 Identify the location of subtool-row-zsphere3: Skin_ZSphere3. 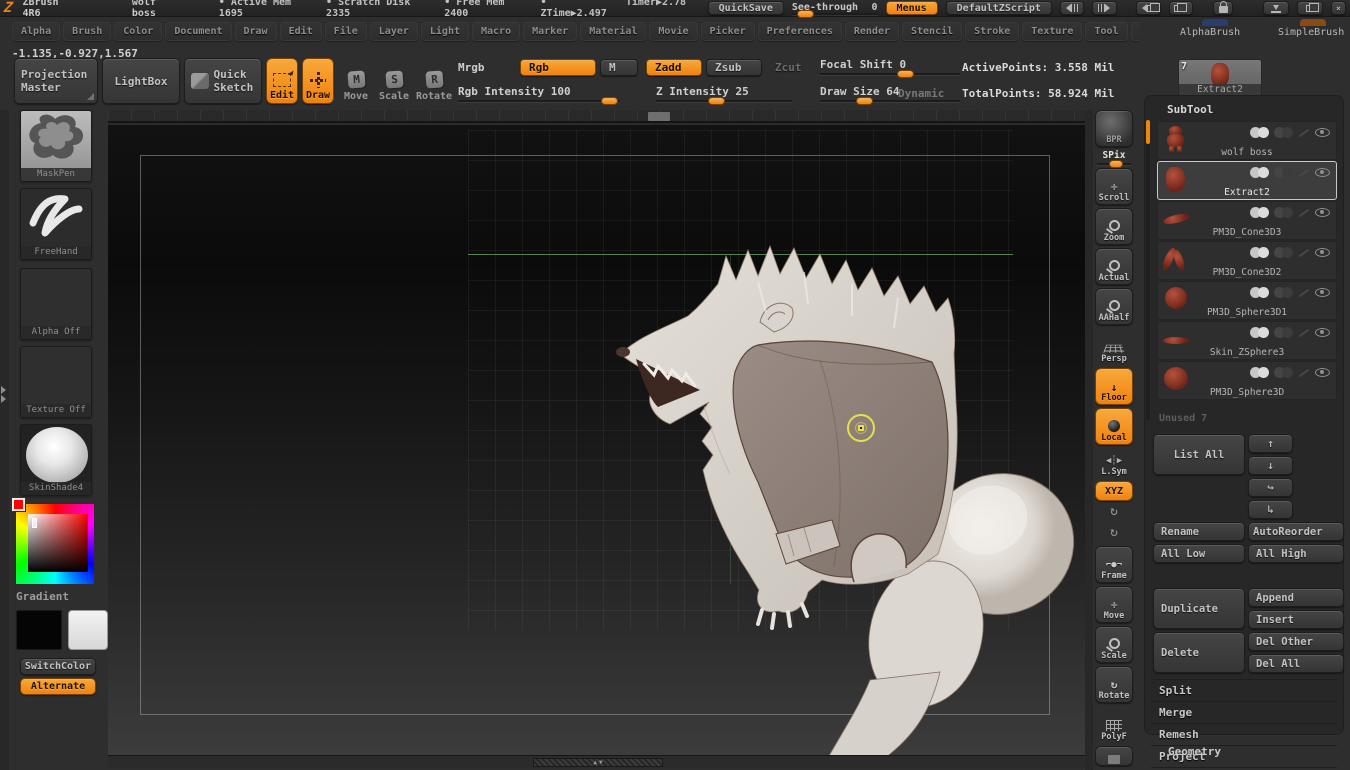
(1247, 340).